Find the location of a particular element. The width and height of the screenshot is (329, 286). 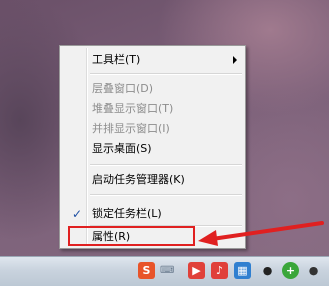

check-icon: ✓ is located at coordinates (77, 214).